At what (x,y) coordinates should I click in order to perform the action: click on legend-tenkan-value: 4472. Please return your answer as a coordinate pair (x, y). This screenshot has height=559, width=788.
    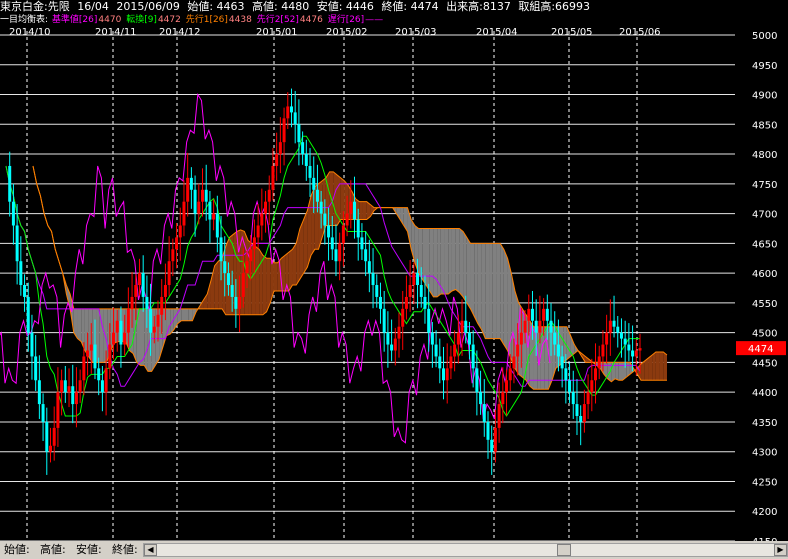
    Looking at the image, I should click on (169, 20).